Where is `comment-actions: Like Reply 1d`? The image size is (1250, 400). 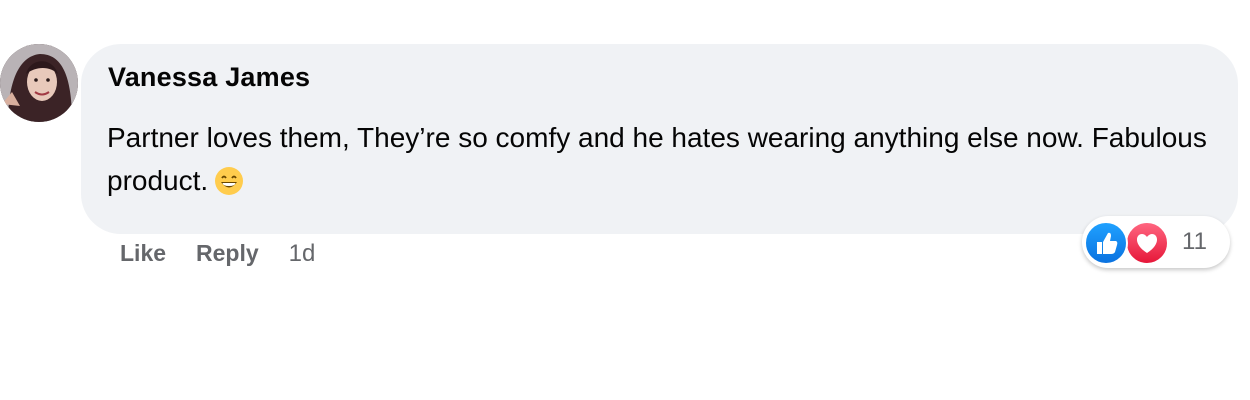
comment-actions: Like Reply 1d is located at coordinates (217, 254).